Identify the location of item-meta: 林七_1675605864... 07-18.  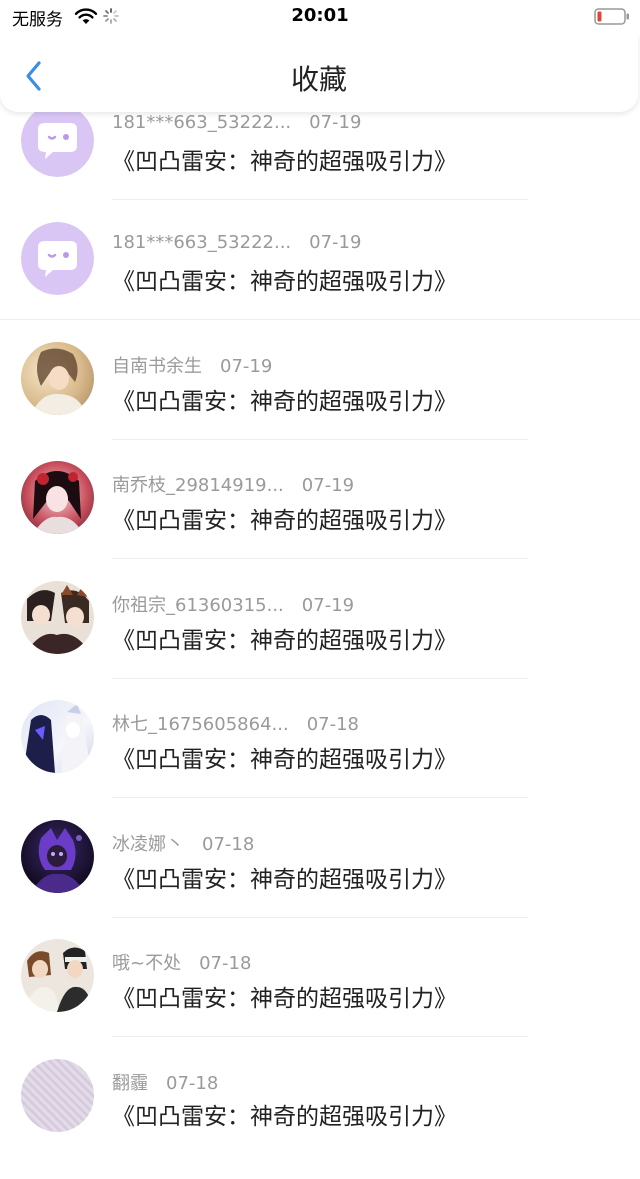
(235, 723).